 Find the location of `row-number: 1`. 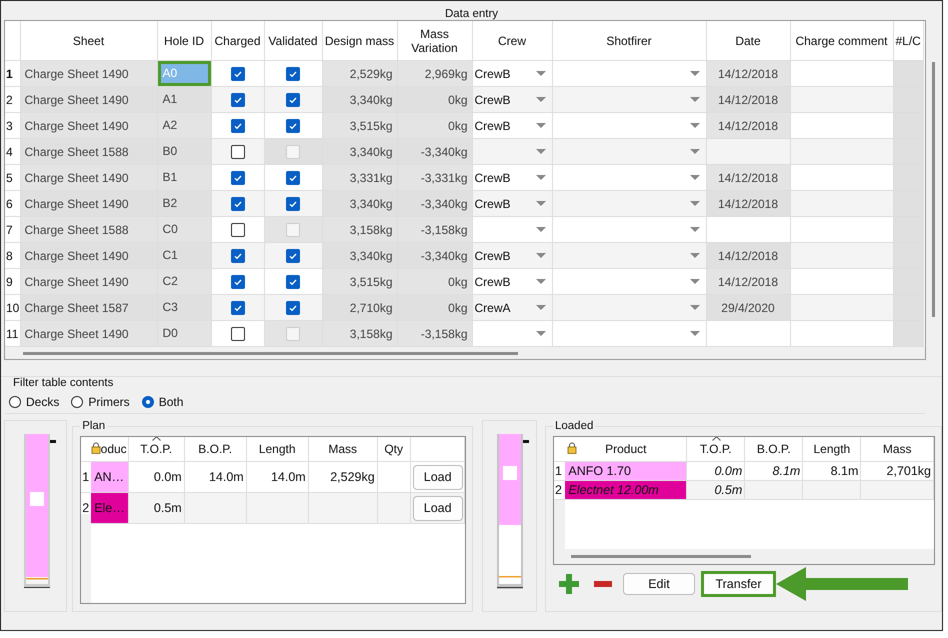

row-number: 1 is located at coordinates (86, 477).